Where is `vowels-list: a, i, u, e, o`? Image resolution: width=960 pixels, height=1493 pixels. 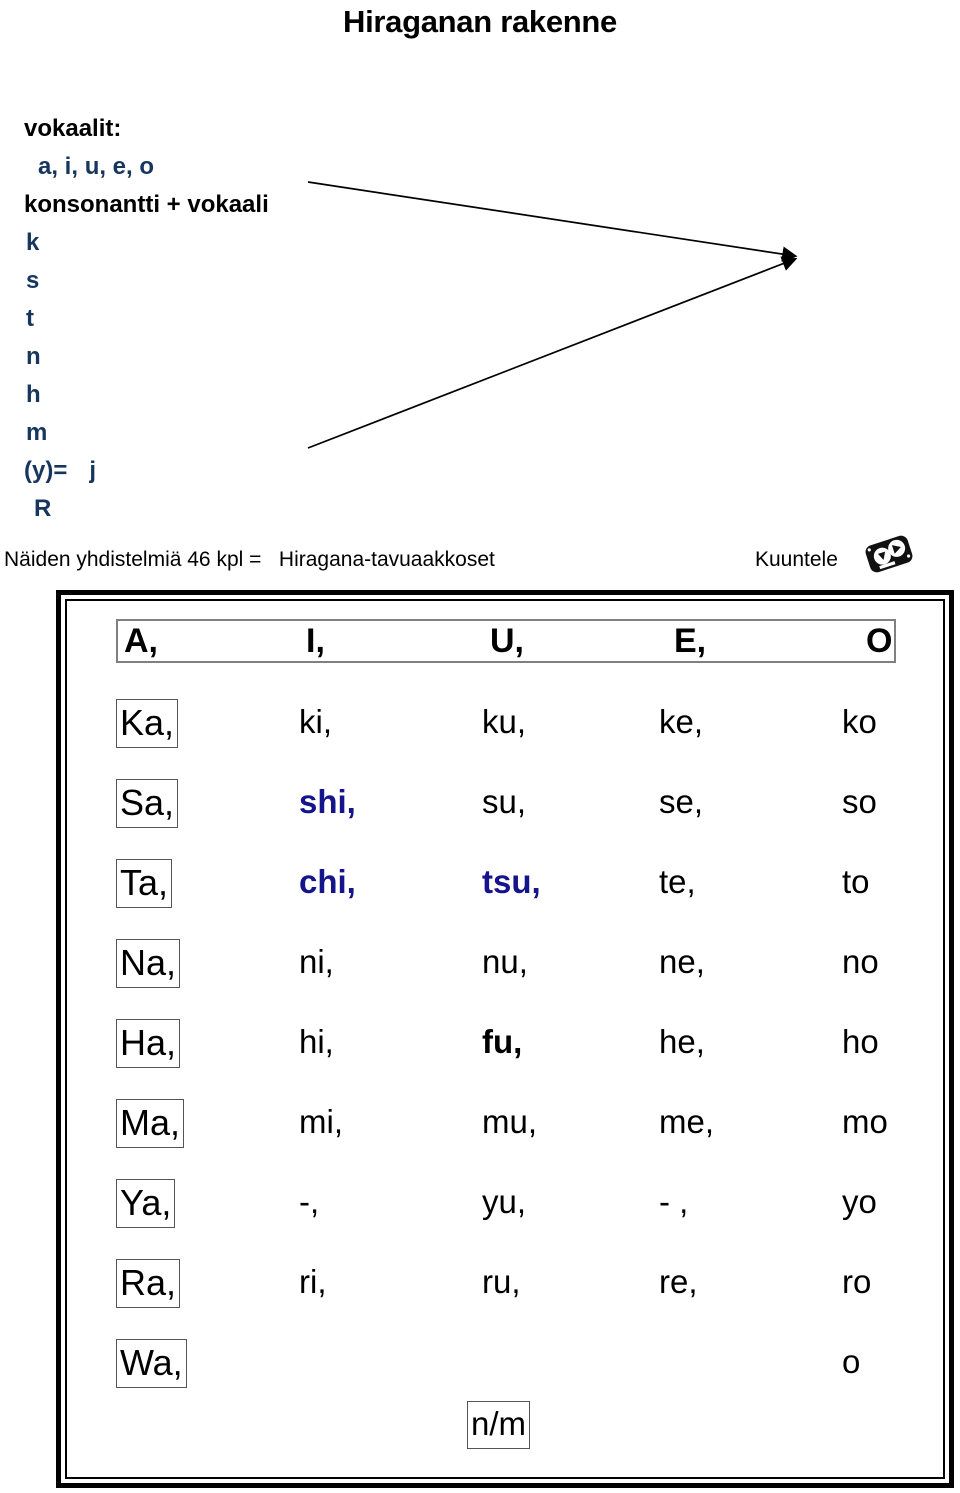 vowels-list: a, i, u, e, o is located at coordinates (96, 166).